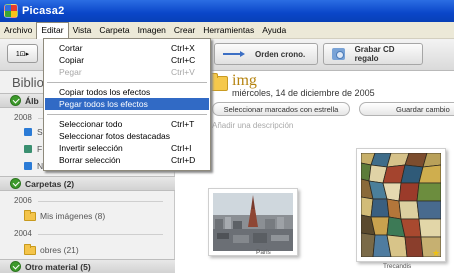  I want to click on folders-header: Carpetas (2), so click(87, 183).